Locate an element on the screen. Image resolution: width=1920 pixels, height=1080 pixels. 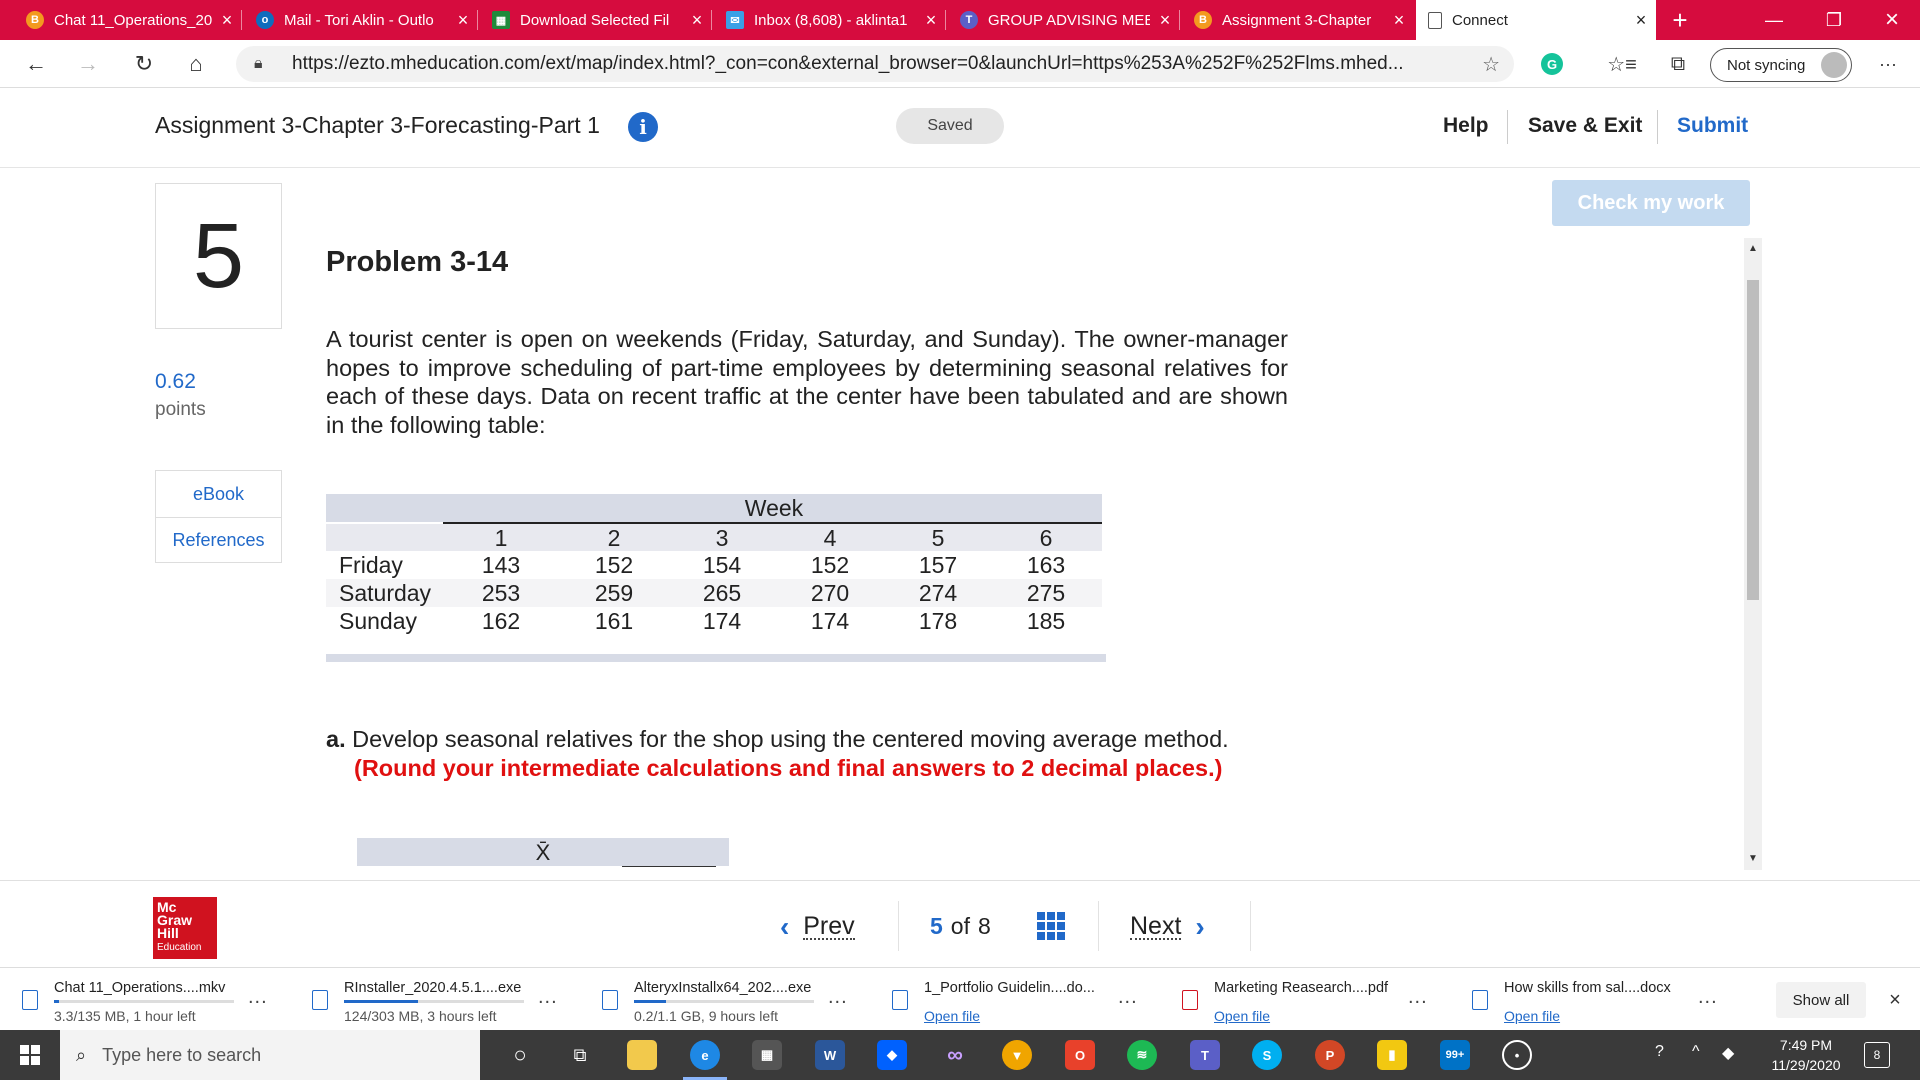
info-icon: i is located at coordinates (643, 127).